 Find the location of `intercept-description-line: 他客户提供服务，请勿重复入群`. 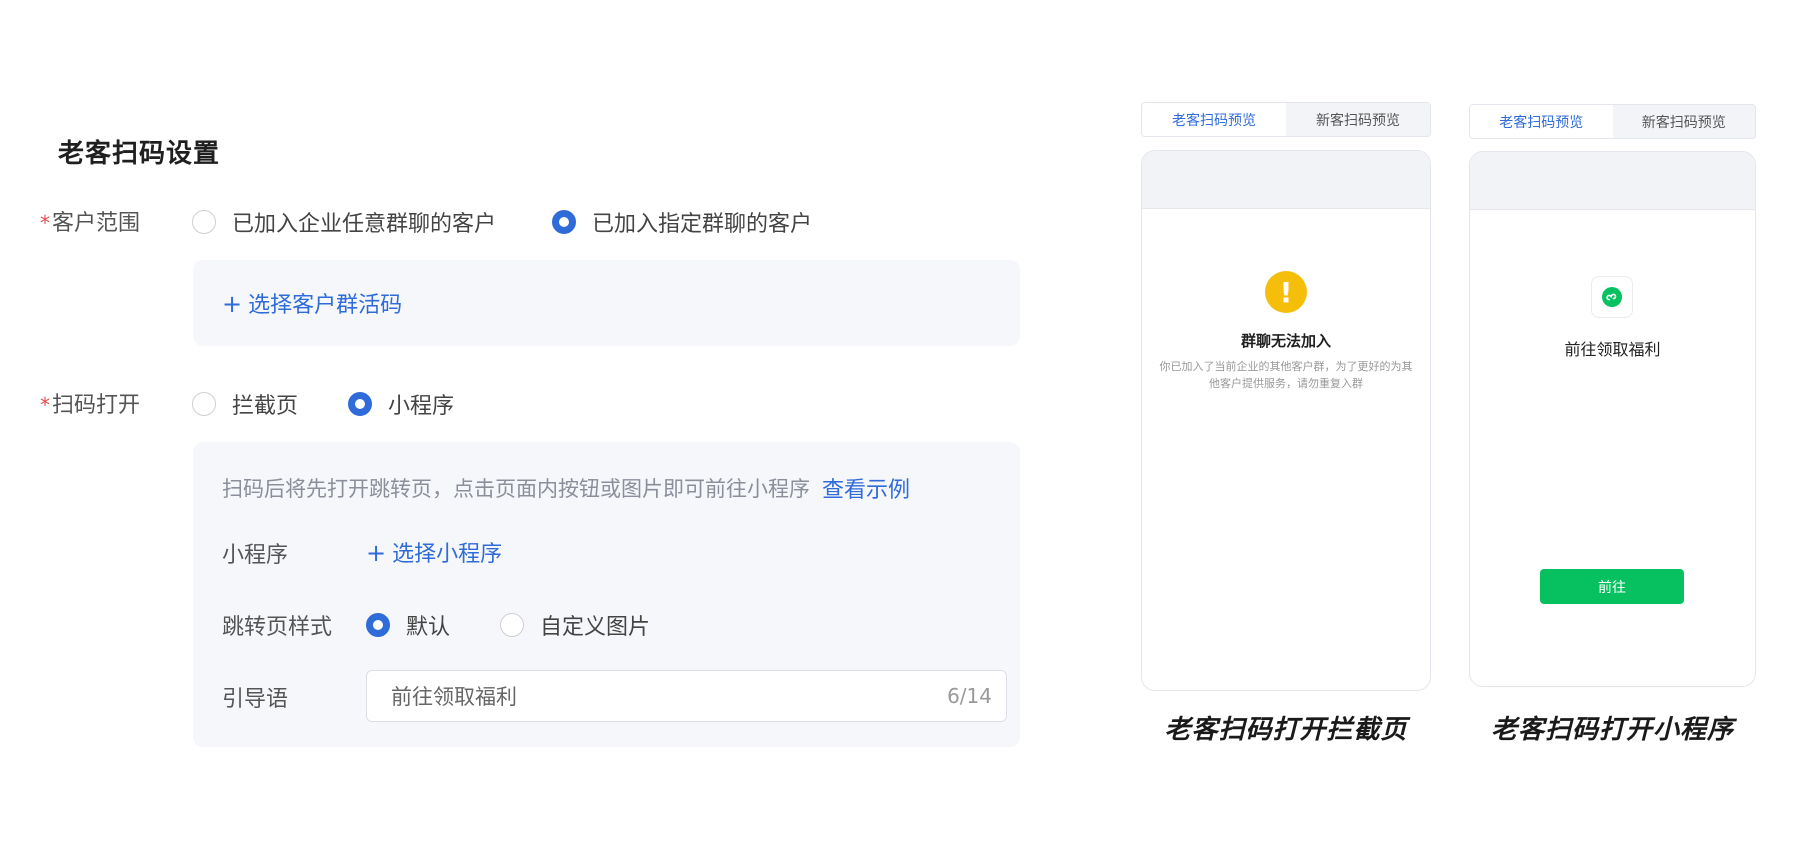

intercept-description-line: 他客户提供服务，请勿重复入群 is located at coordinates (1286, 383).